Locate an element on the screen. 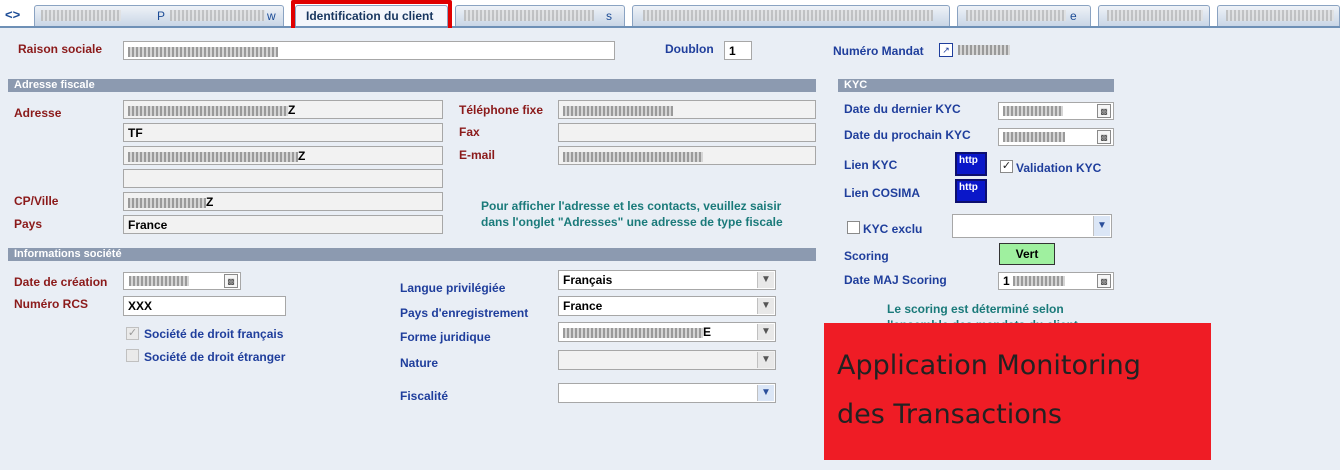 The height and width of the screenshot is (470, 1340). forme-juridique-select: E ▼ is located at coordinates (667, 332).